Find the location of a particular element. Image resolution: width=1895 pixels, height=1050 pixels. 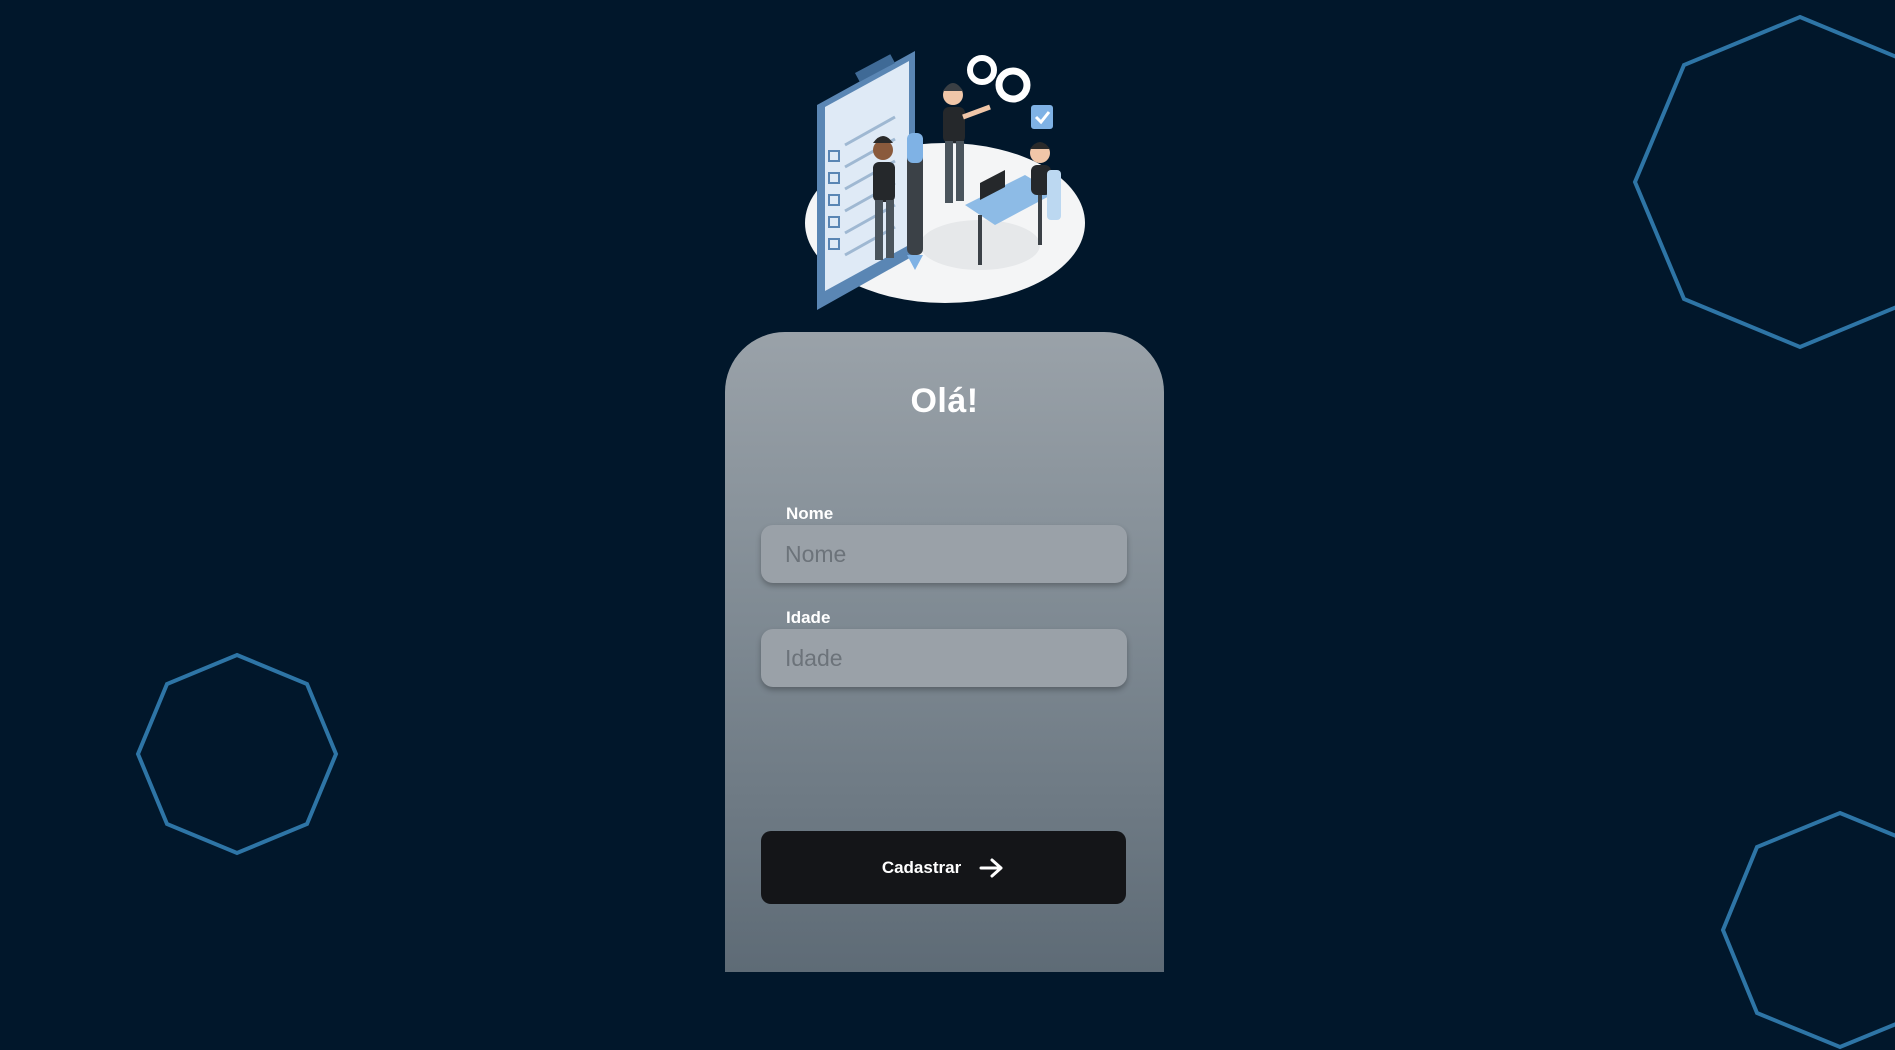

signup-card: Olá! Nome Idade Cadastrar is located at coordinates (944, 652).